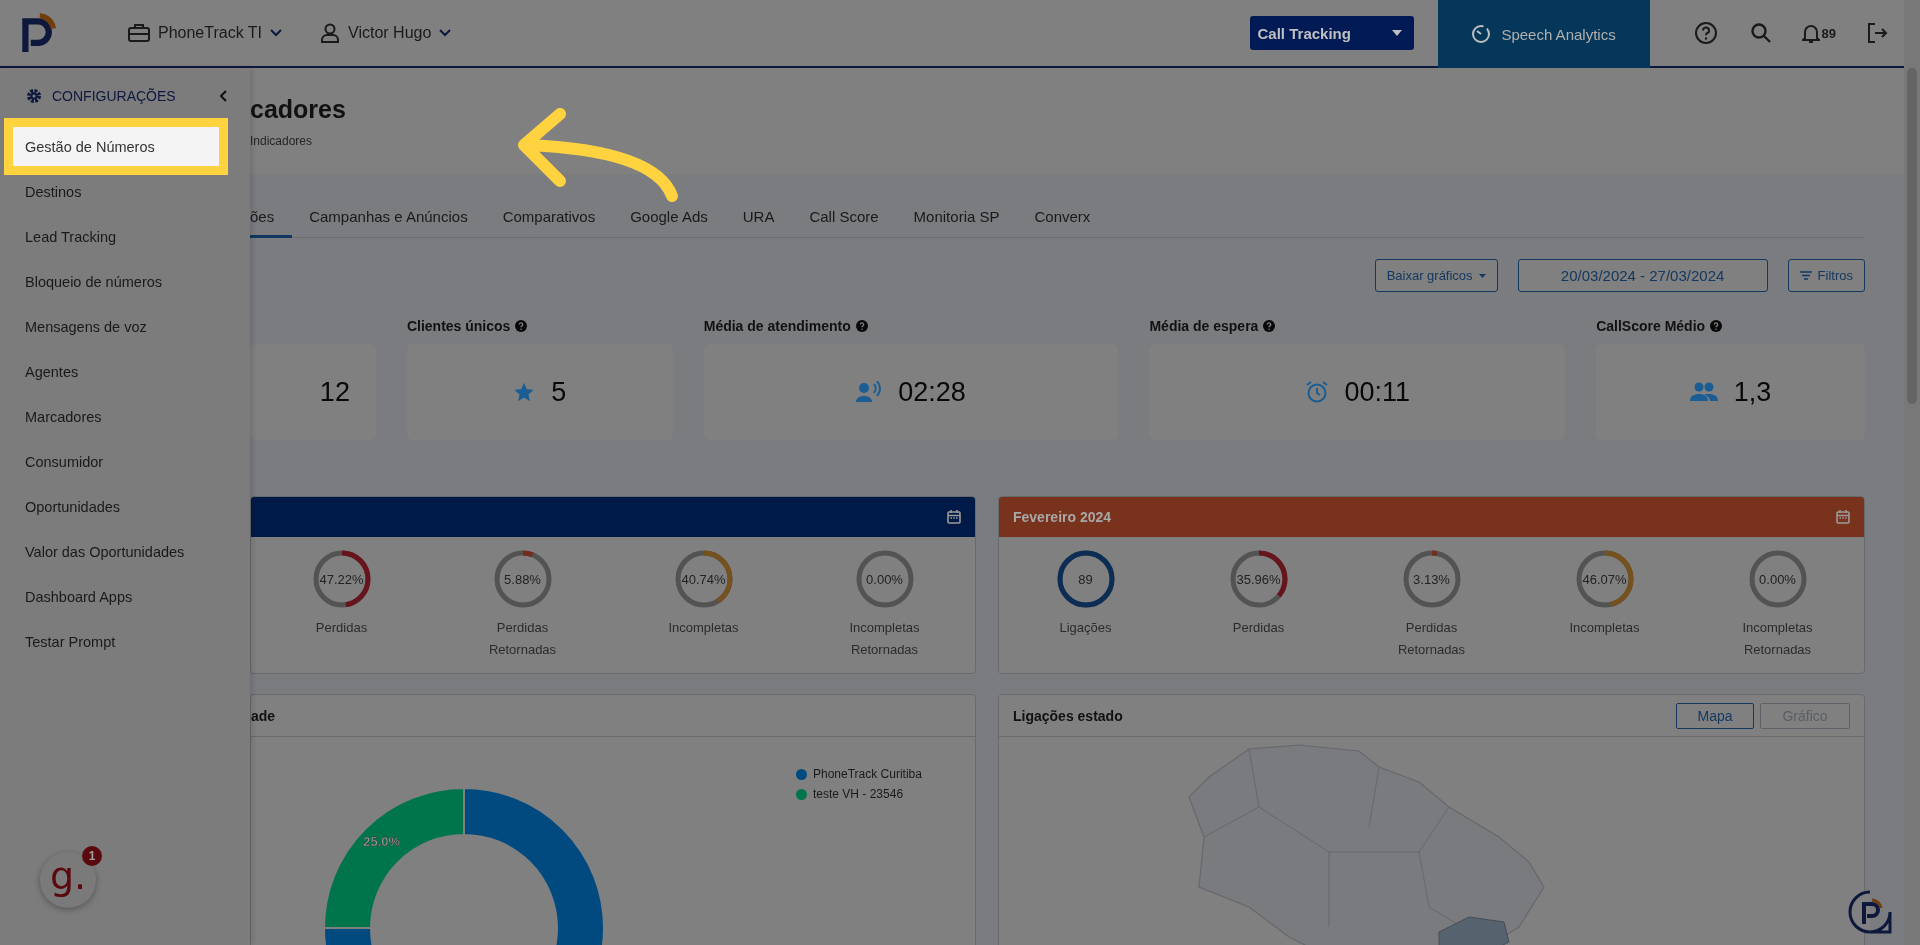  Describe the element at coordinates (125, 641) in the screenshot. I see `menu-item: Testar Prompt` at that location.